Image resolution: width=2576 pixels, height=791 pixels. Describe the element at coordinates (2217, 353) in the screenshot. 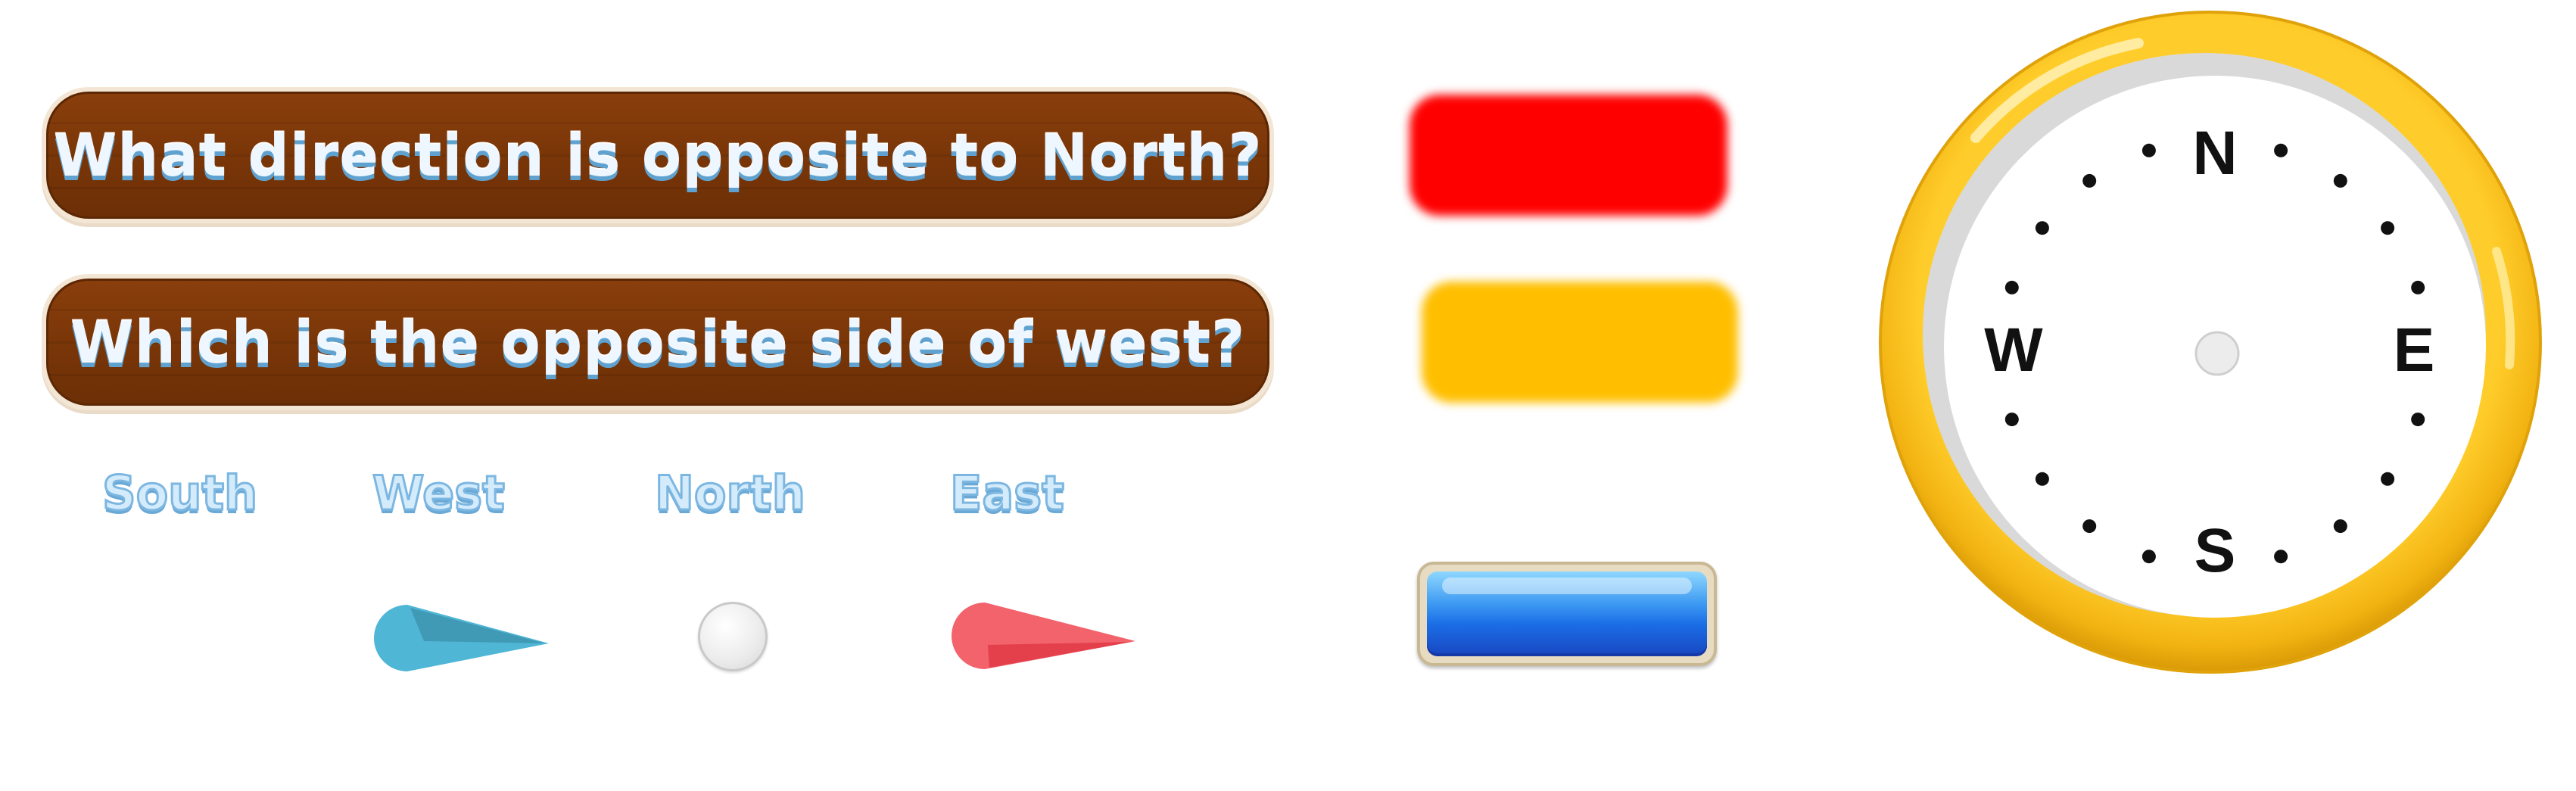

I see `compass-center-pivot` at that location.